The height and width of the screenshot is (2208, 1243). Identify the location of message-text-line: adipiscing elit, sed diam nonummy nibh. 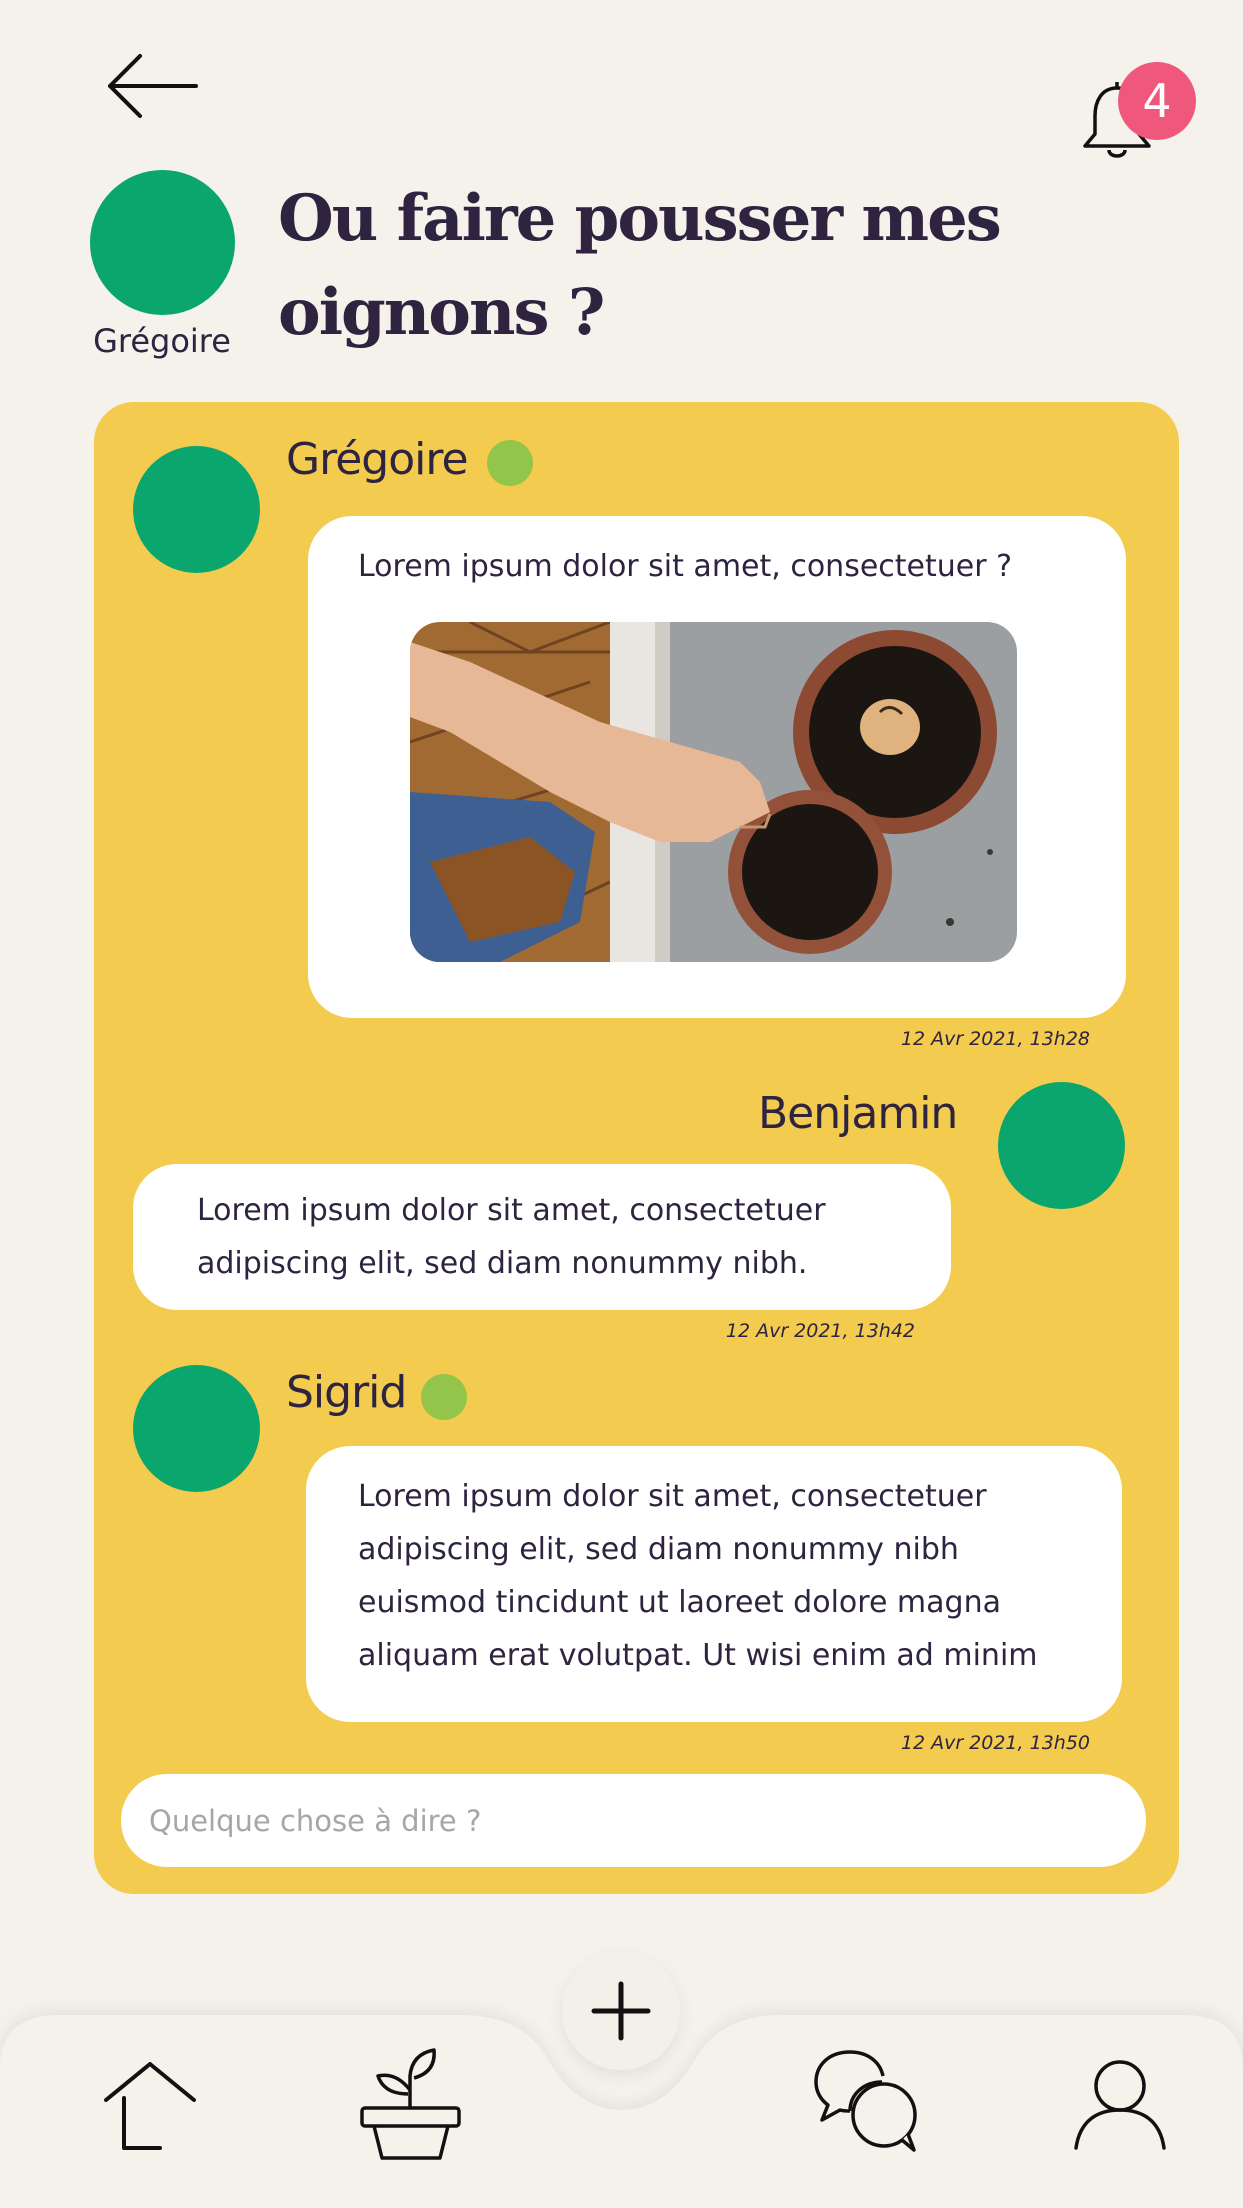
(658, 1549).